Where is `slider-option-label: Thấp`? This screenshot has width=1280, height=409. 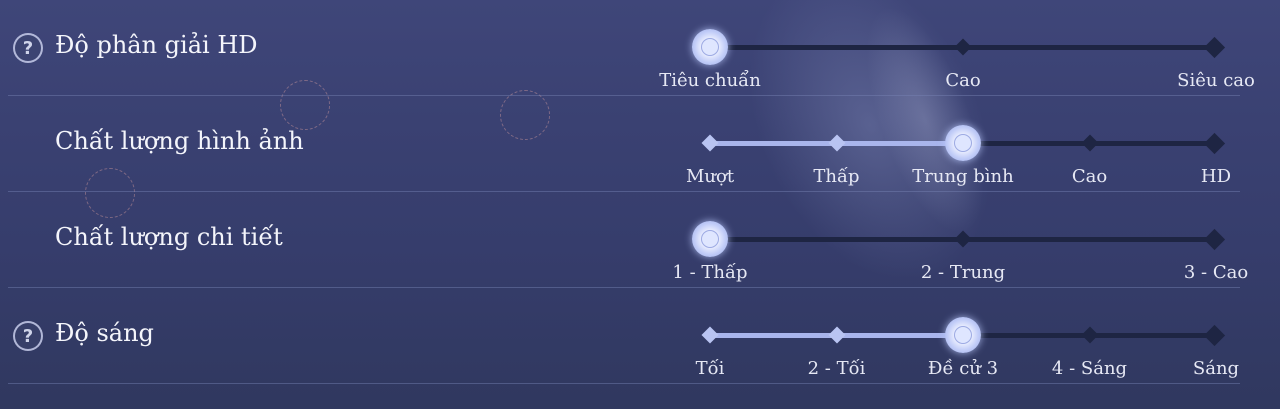
slider-option-label: Thấp is located at coordinates (836, 176).